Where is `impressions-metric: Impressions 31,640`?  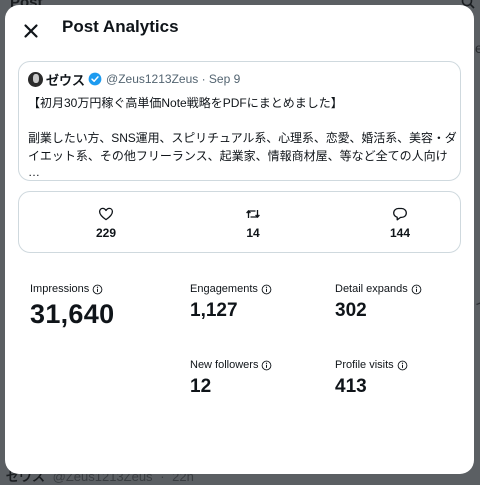 impressions-metric: Impressions 31,640 is located at coordinates (72, 306).